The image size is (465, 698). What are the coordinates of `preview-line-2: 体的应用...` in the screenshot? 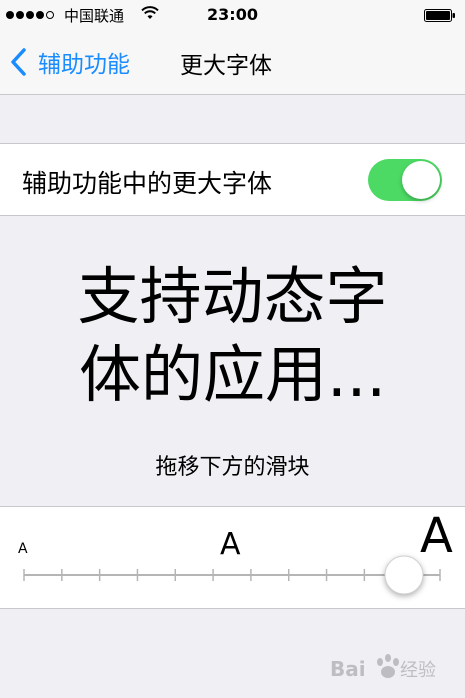 It's located at (232, 374).